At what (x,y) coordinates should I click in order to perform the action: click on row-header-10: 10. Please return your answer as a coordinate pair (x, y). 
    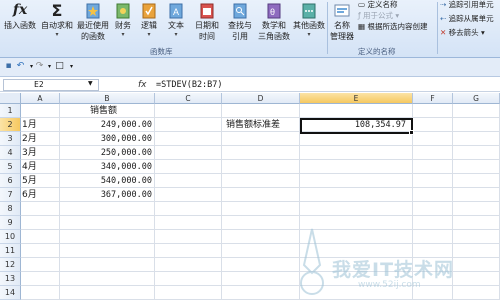
    Looking at the image, I should click on (10, 237).